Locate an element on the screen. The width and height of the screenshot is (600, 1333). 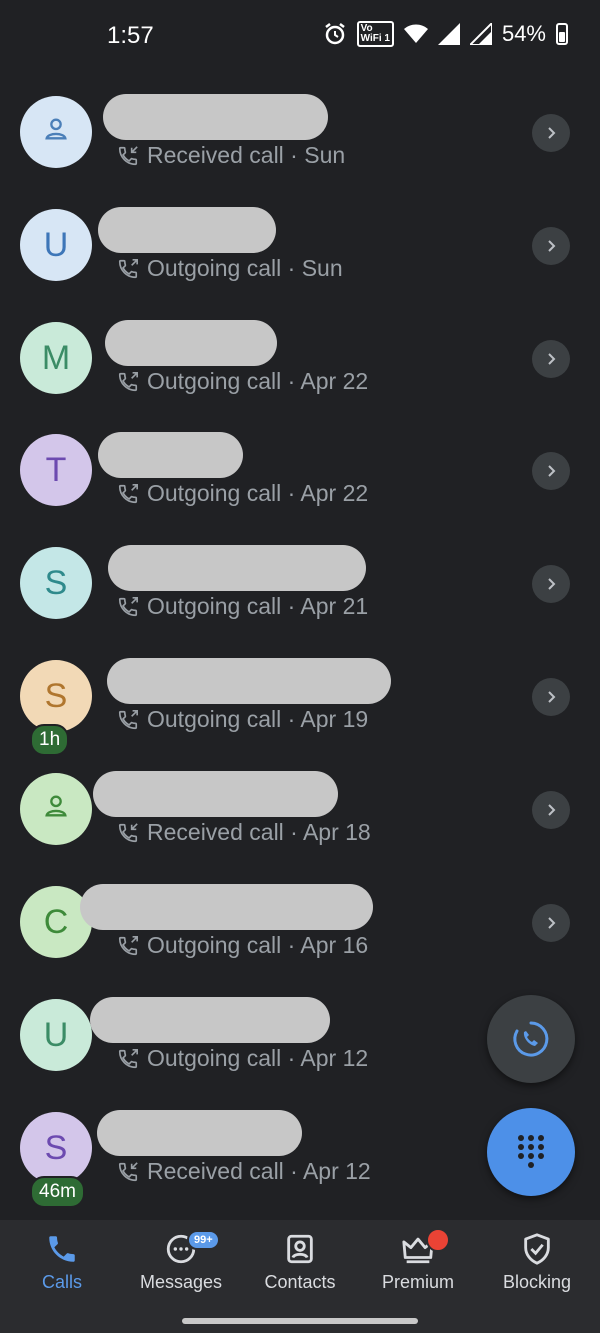
call-log-row: M Outgoing call · Apr 22 is located at coordinates (300, 357).